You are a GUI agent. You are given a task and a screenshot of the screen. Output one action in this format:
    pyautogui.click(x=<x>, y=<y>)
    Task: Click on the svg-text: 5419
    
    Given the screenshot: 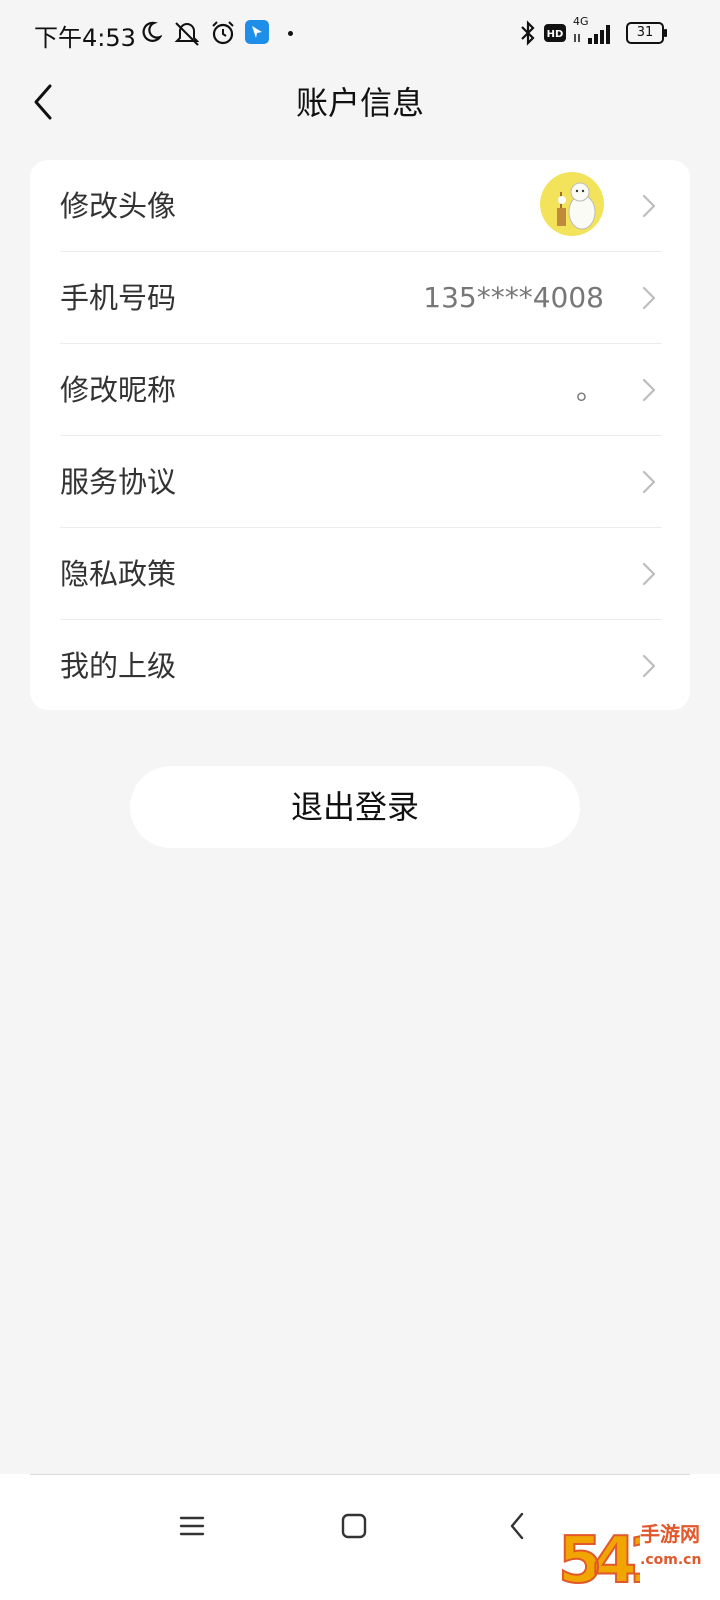 What is the action you would take?
    pyautogui.click(x=599, y=1560)
    